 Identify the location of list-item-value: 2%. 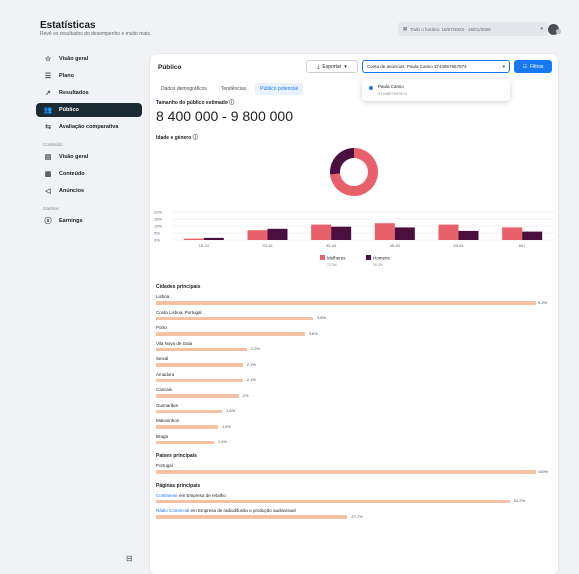
(245, 395).